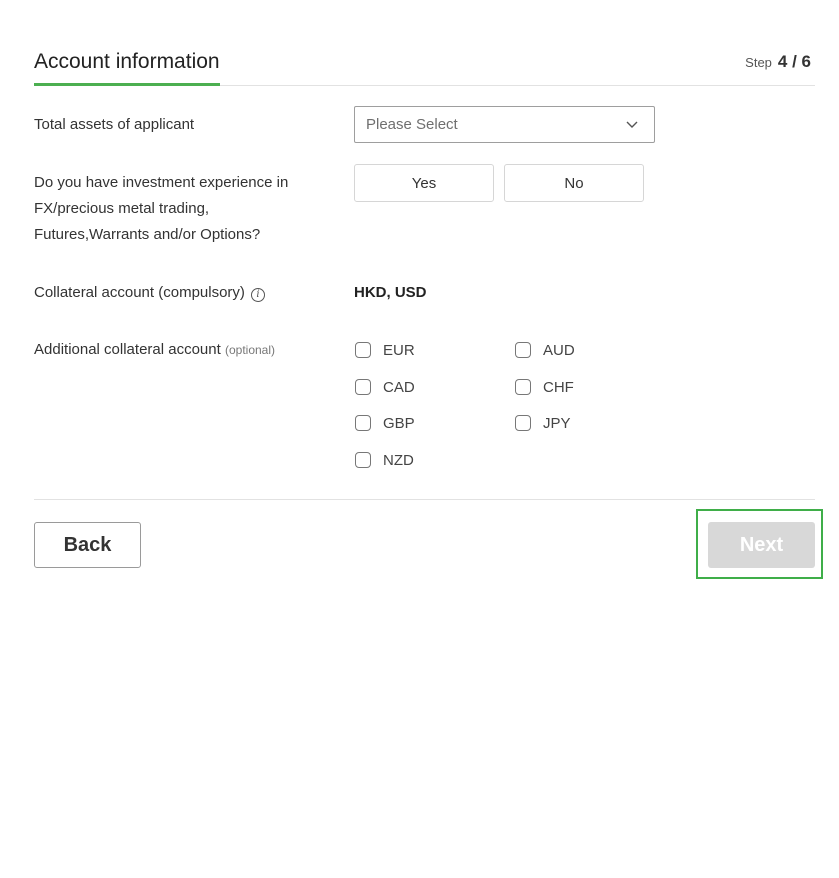 Image resolution: width=839 pixels, height=878 pixels. Describe the element at coordinates (139, 292) in the screenshot. I see `collateral-label-text: Collateral account (compulsory)` at that location.